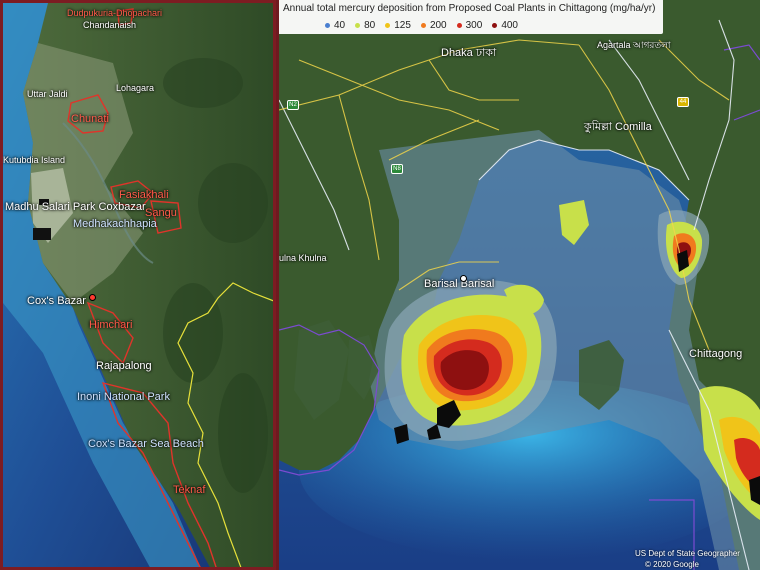 Image resolution: width=760 pixels, height=570 pixels. What do you see at coordinates (402, 25) in the screenshot?
I see `legend-label: 125` at bounding box center [402, 25].